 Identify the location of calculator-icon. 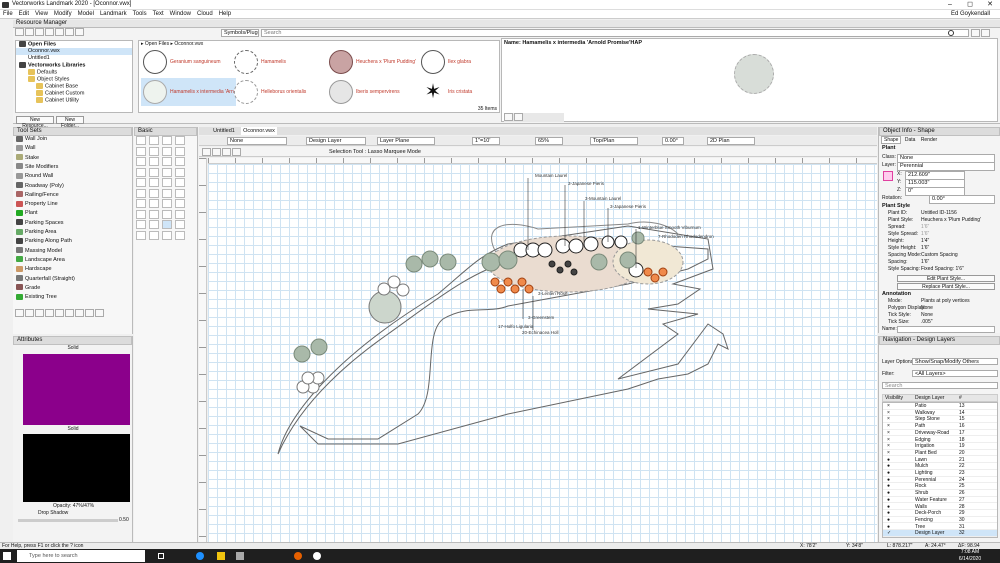
(240, 556).